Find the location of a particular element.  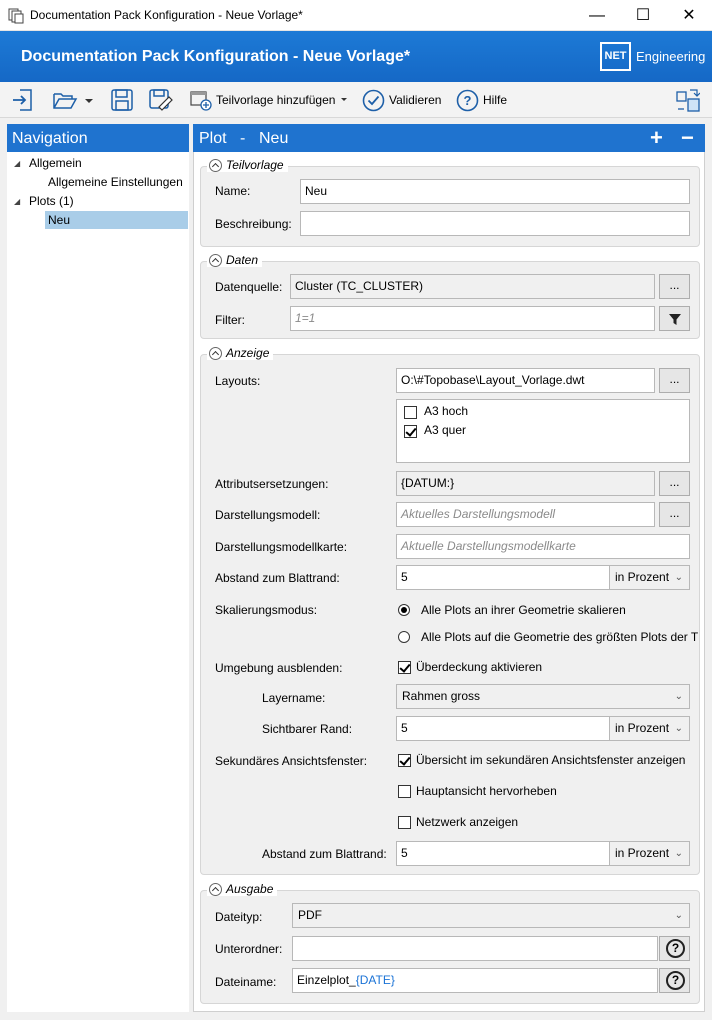

margin-input: 5 is located at coordinates (503, 577).